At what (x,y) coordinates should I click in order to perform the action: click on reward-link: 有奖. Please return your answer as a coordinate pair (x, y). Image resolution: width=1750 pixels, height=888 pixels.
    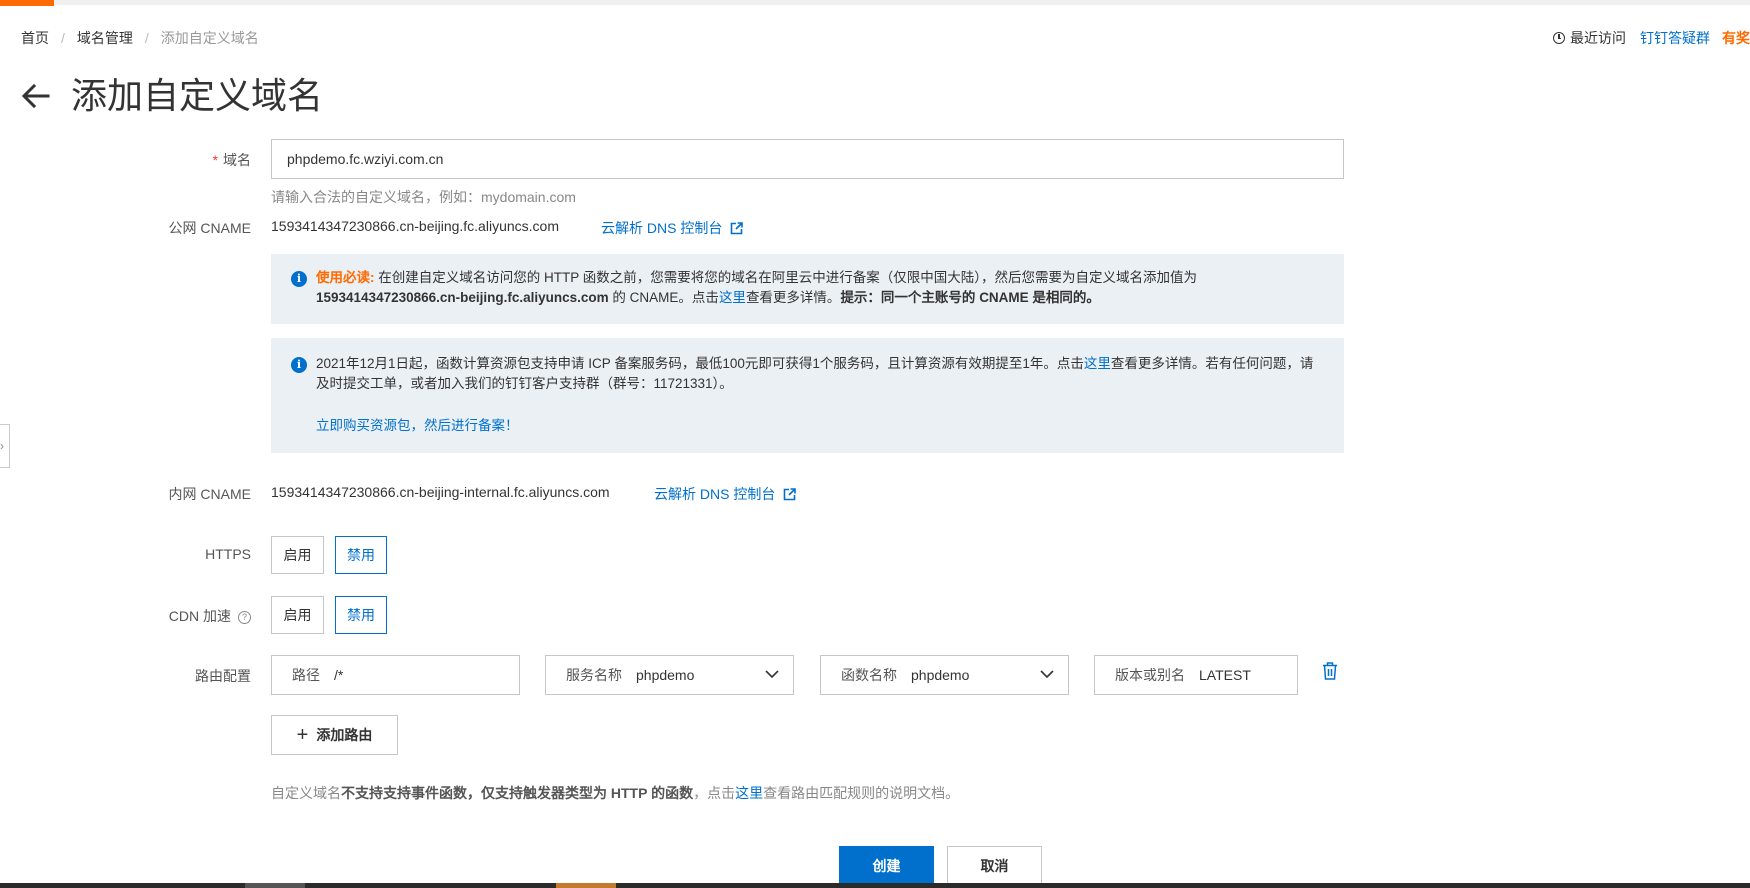
    Looking at the image, I should click on (1736, 38).